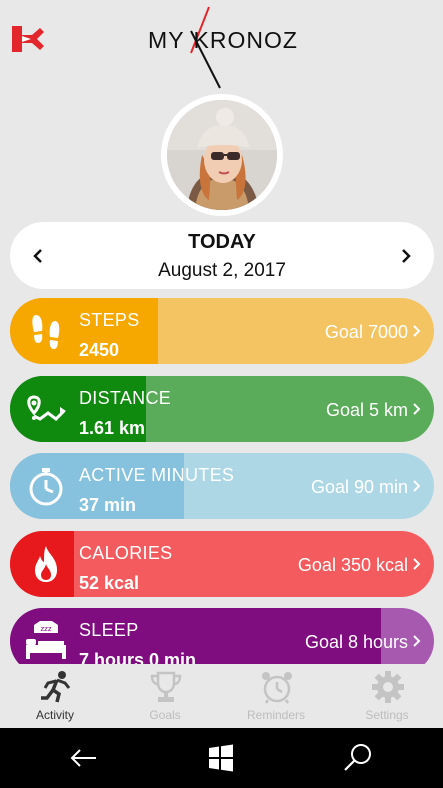 The width and height of the screenshot is (443, 788). Describe the element at coordinates (222, 564) in the screenshot. I see `calories-card: CALORIES 52 kcal Goal 350 kcal` at that location.